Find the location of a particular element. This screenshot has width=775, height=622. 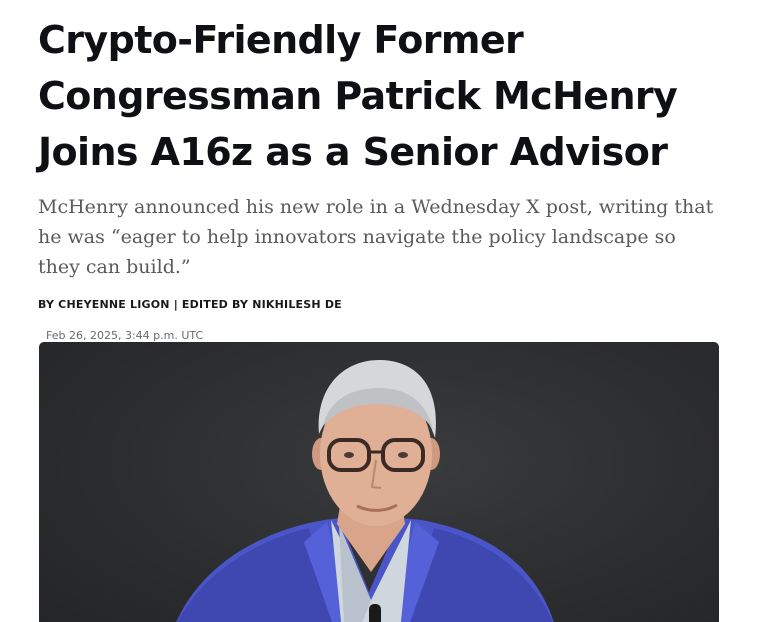

editor-link: Edited by Nikhilesh De is located at coordinates (262, 304).